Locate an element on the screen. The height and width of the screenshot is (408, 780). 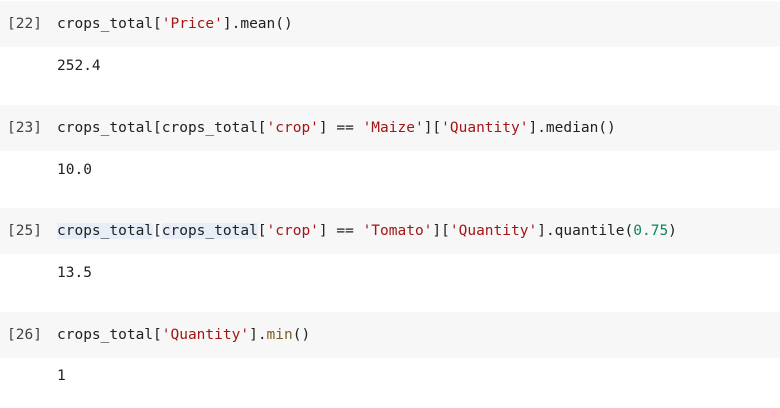
execution-count-26: [26] is located at coordinates (24, 335).